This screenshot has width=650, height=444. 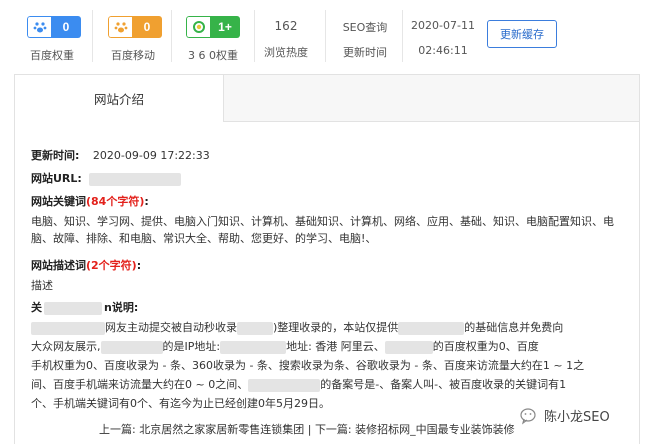 I want to click on url-label: 网站URL:, so click(x=56, y=178).